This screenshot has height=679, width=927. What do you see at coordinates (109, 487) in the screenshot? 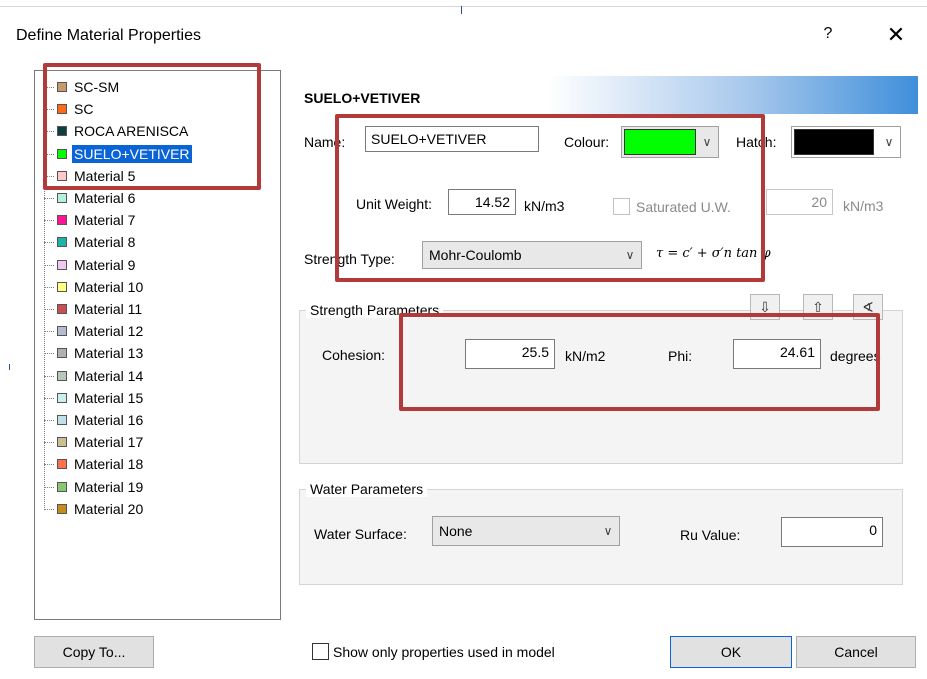
I see `tree-item-label: Material 19` at bounding box center [109, 487].